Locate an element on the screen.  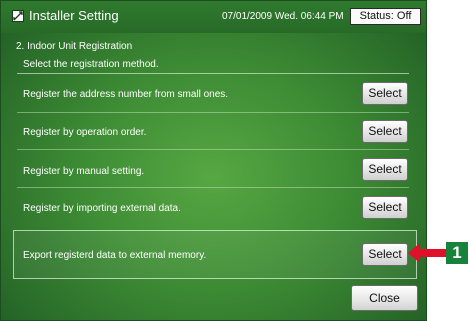
select-button-small-address: Select is located at coordinates (385, 93).